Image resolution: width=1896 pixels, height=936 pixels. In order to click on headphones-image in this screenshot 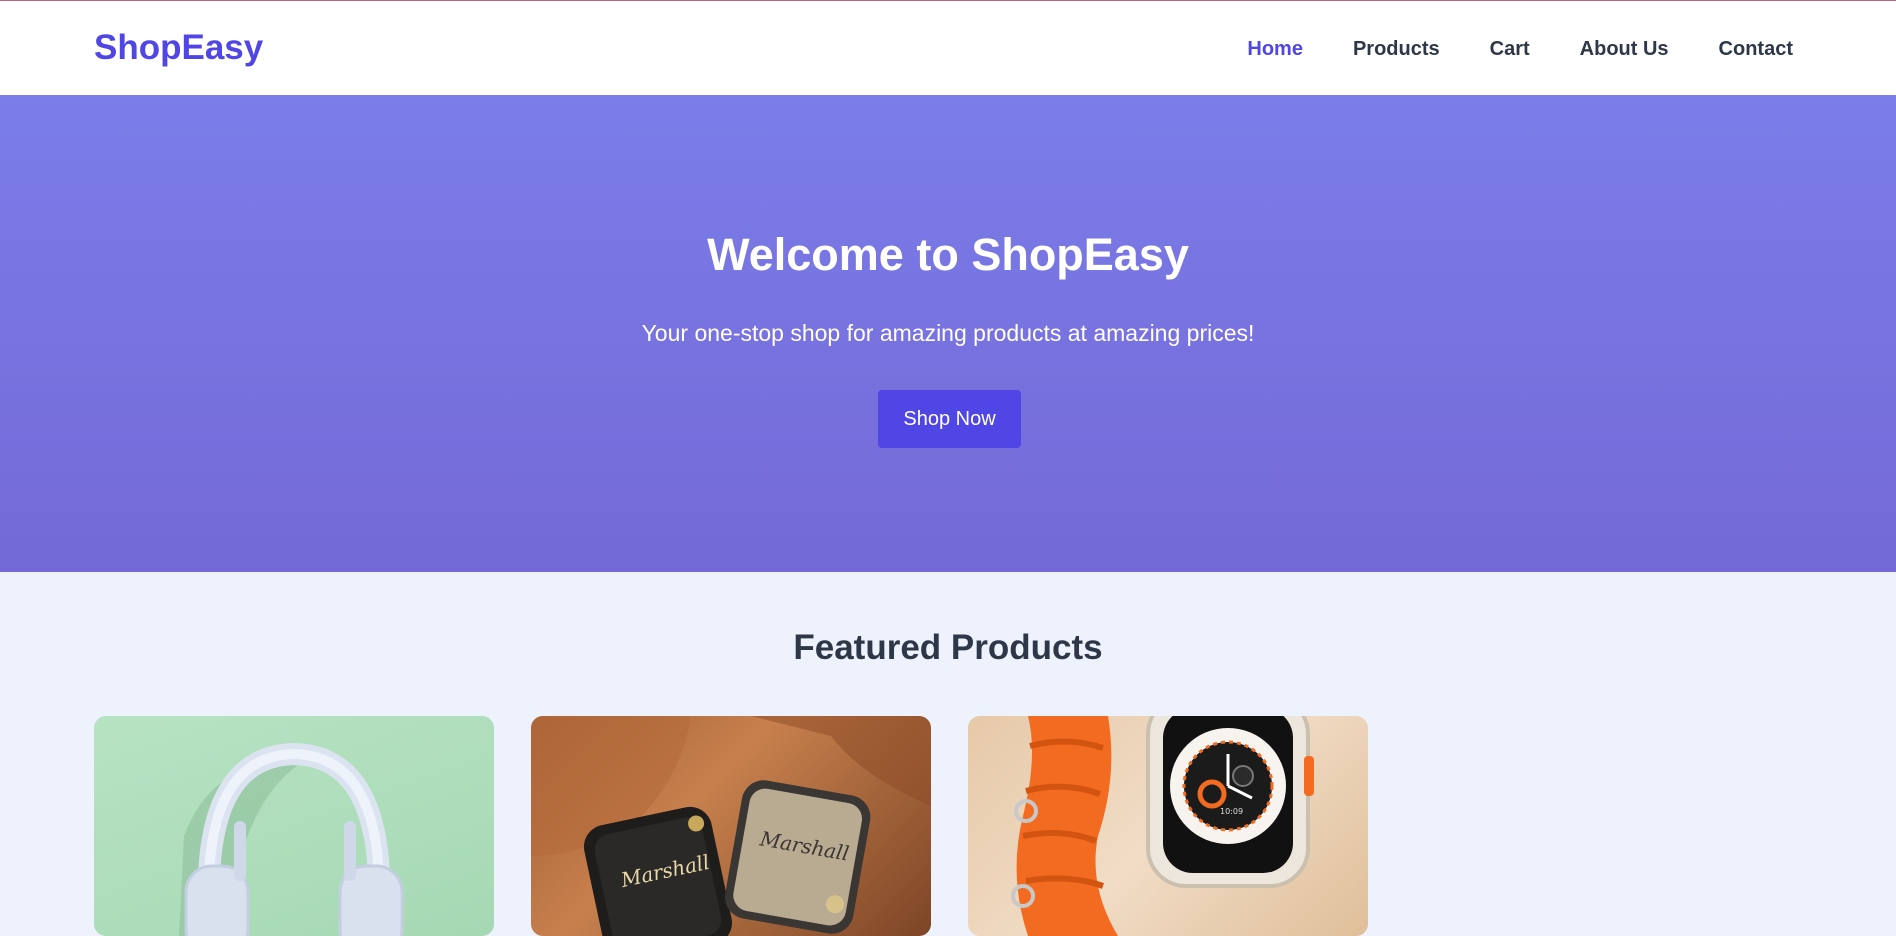, I will do `click(294, 826)`.